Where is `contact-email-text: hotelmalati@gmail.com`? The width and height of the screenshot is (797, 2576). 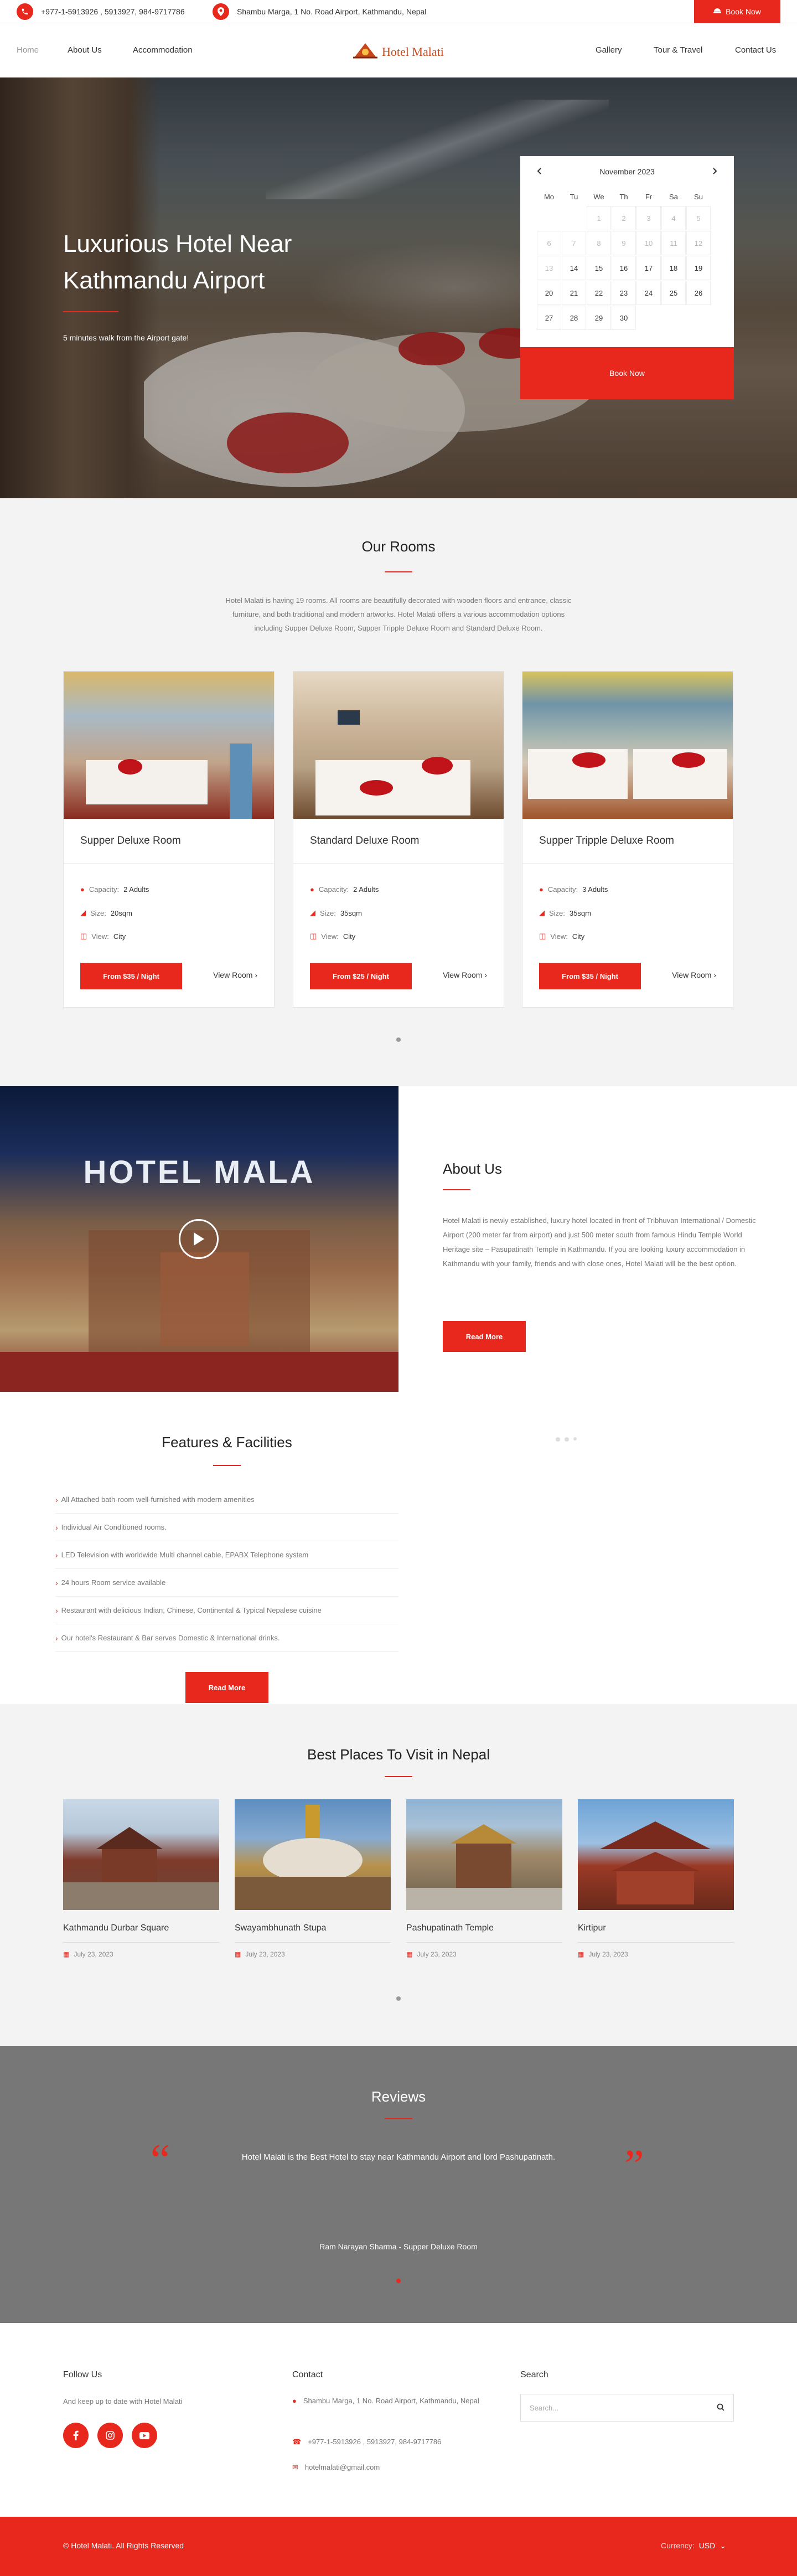 contact-email-text: hotelmalati@gmail.com is located at coordinates (342, 2467).